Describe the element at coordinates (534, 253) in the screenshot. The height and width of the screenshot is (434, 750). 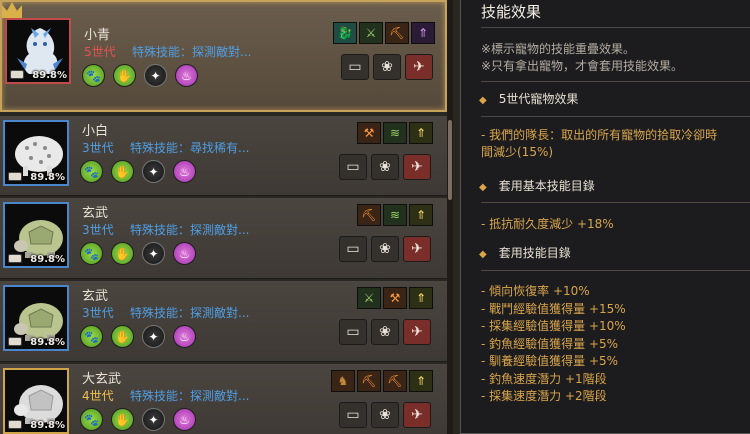
I see `section-heading-label: 套用技能目錄` at that location.